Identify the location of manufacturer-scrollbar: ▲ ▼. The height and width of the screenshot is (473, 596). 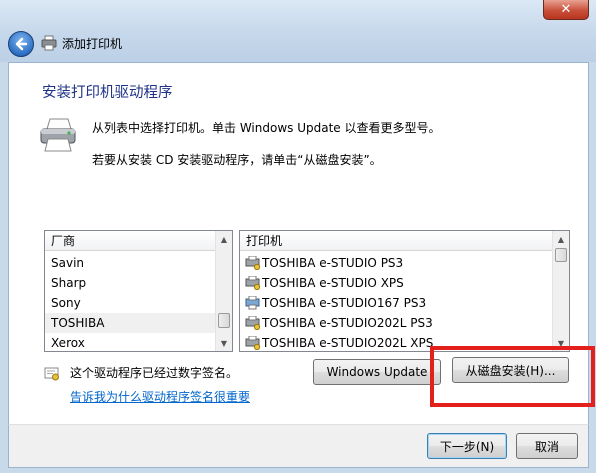
(223, 291).